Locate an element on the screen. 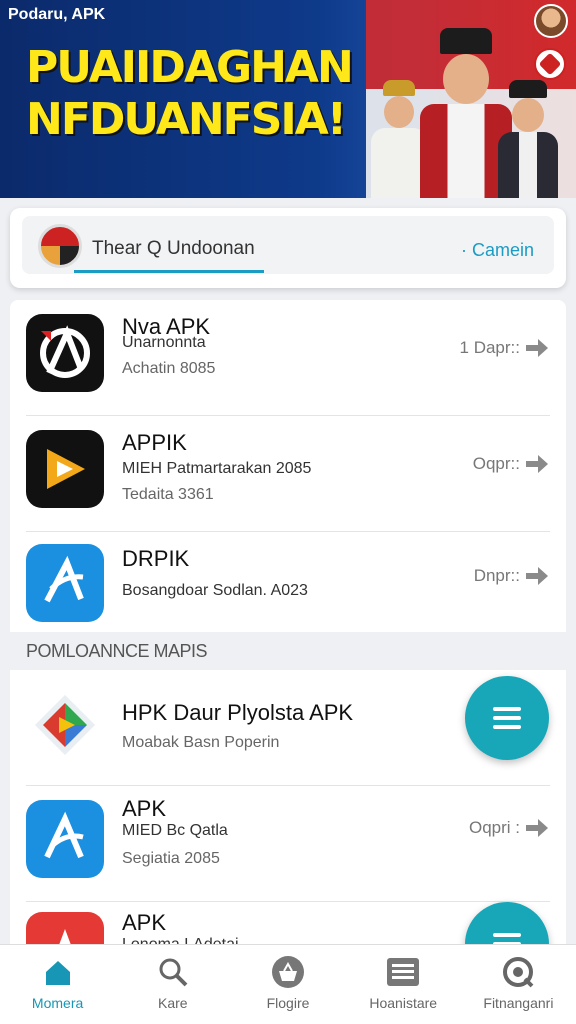 The height and width of the screenshot is (1024, 576). app-meta: Achatin 8085 is located at coordinates (169, 368).